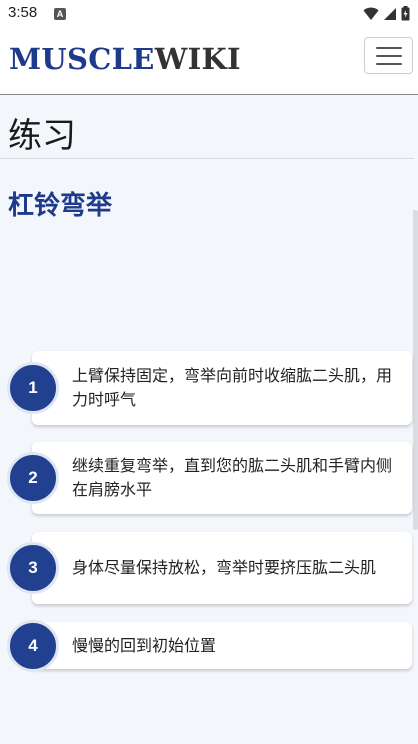  I want to click on section-divider, so click(207, 158).